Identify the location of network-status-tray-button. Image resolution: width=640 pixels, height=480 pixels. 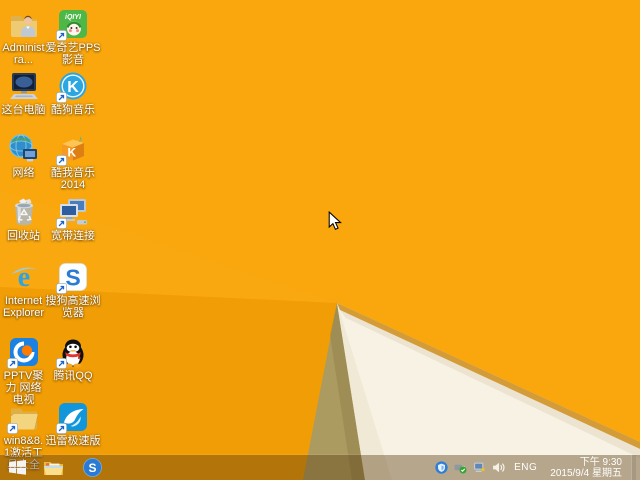
(479, 468).